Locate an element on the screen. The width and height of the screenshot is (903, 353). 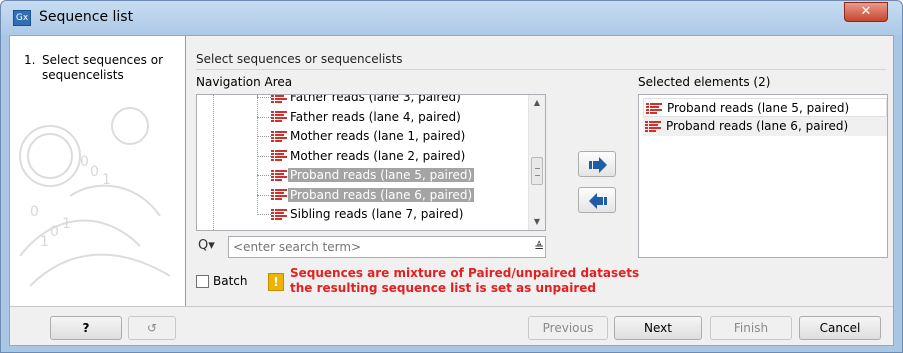
tree-item: Mother reads (lane 2, paired) is located at coordinates (362, 156).